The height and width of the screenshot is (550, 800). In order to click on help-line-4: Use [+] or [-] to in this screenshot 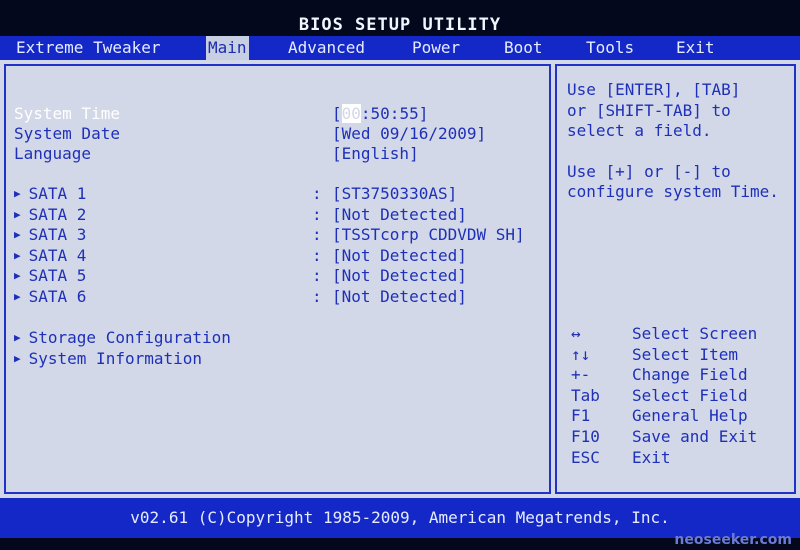, I will do `click(649, 171)`.